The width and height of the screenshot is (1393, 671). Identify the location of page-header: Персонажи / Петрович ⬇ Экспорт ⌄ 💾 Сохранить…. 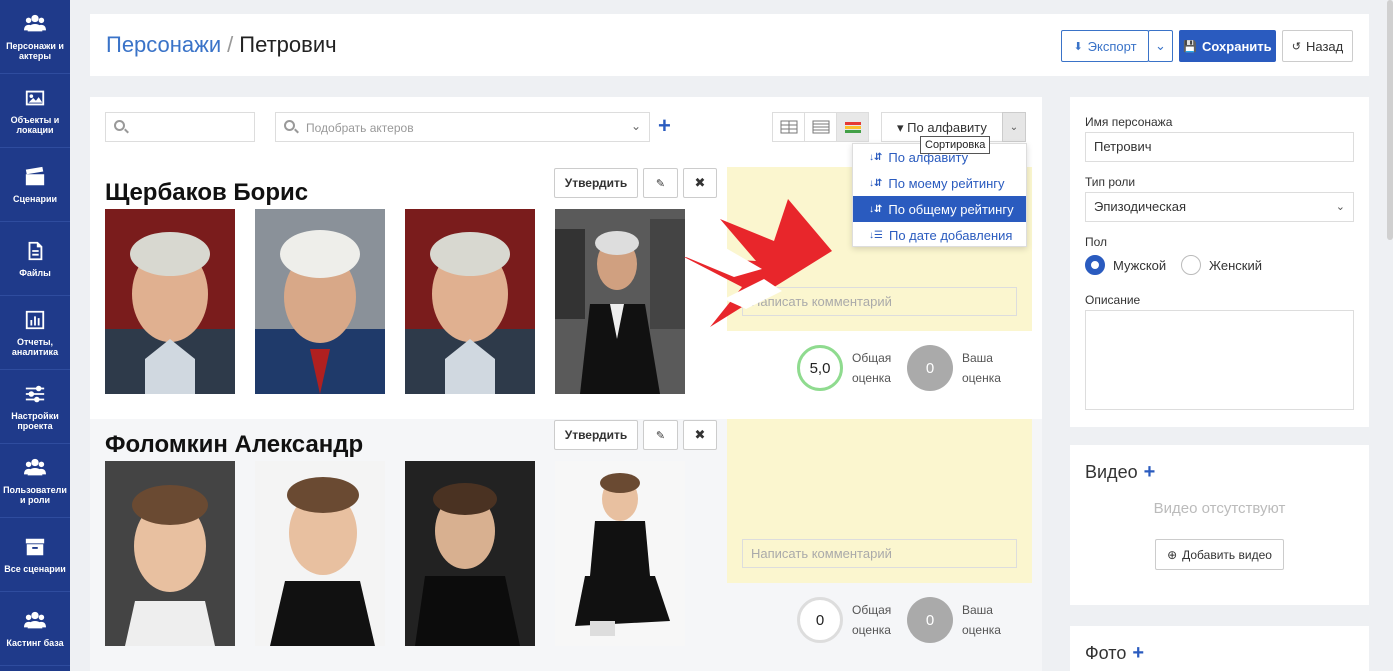
(729, 45).